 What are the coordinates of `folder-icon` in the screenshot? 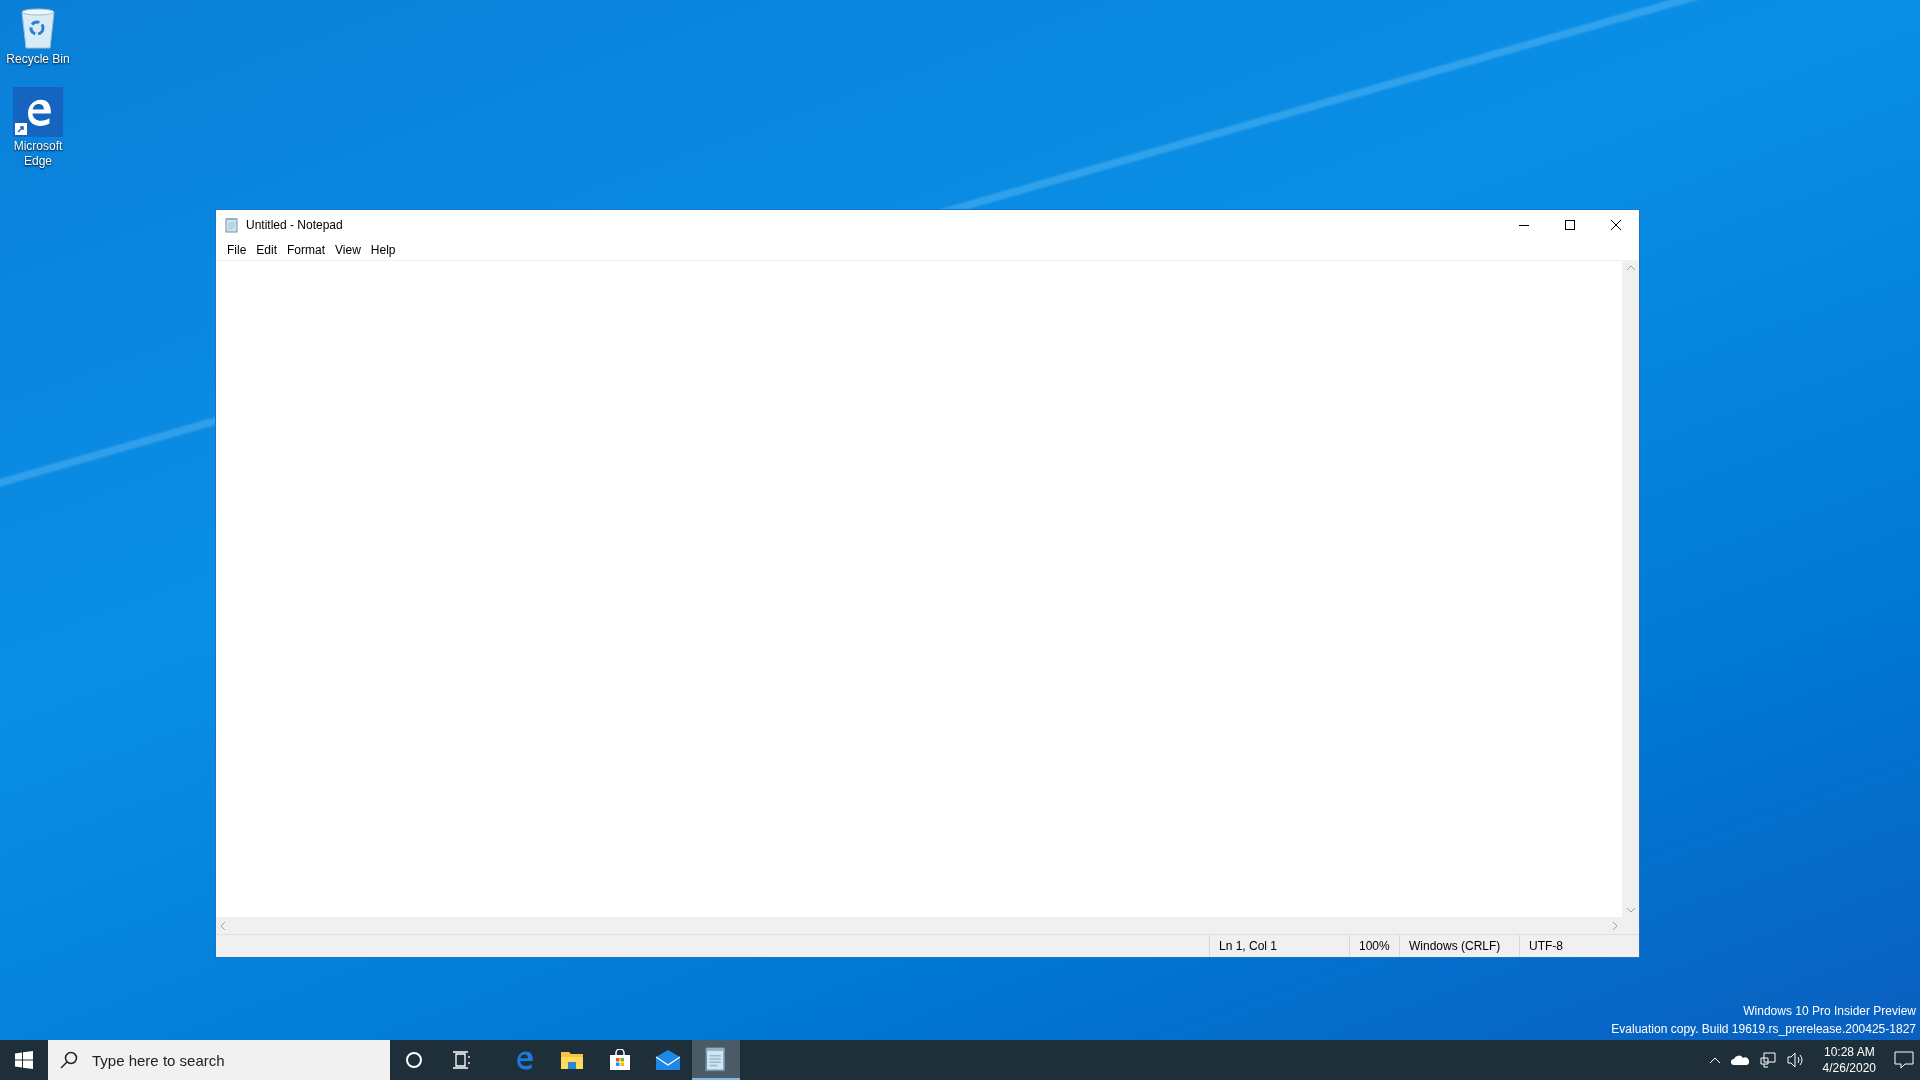 It's located at (572, 1060).